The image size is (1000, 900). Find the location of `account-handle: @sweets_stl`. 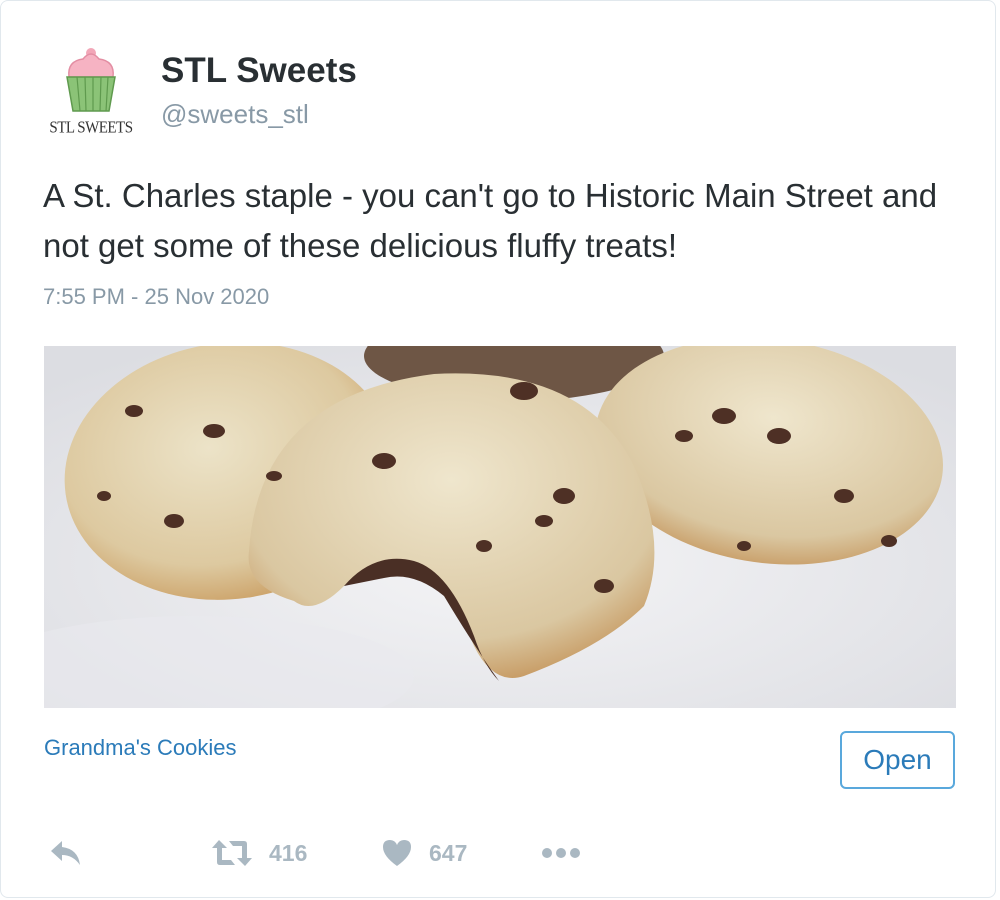

account-handle: @sweets_stl is located at coordinates (235, 114).